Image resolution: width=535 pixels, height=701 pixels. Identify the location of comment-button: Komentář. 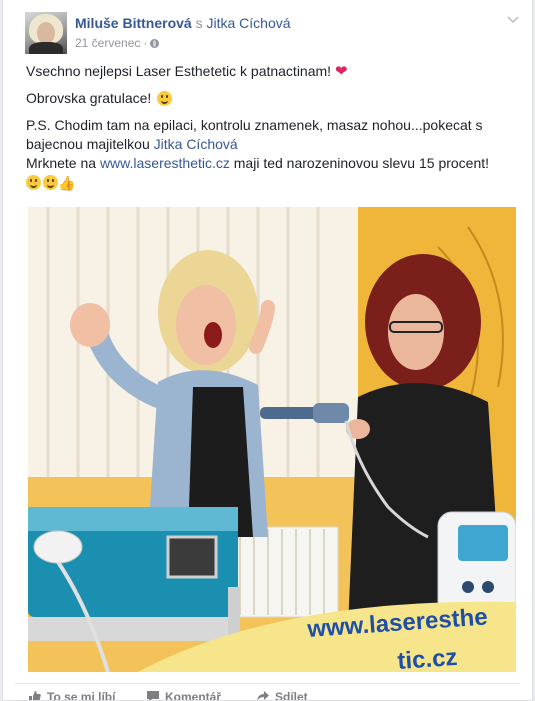
(184, 695).